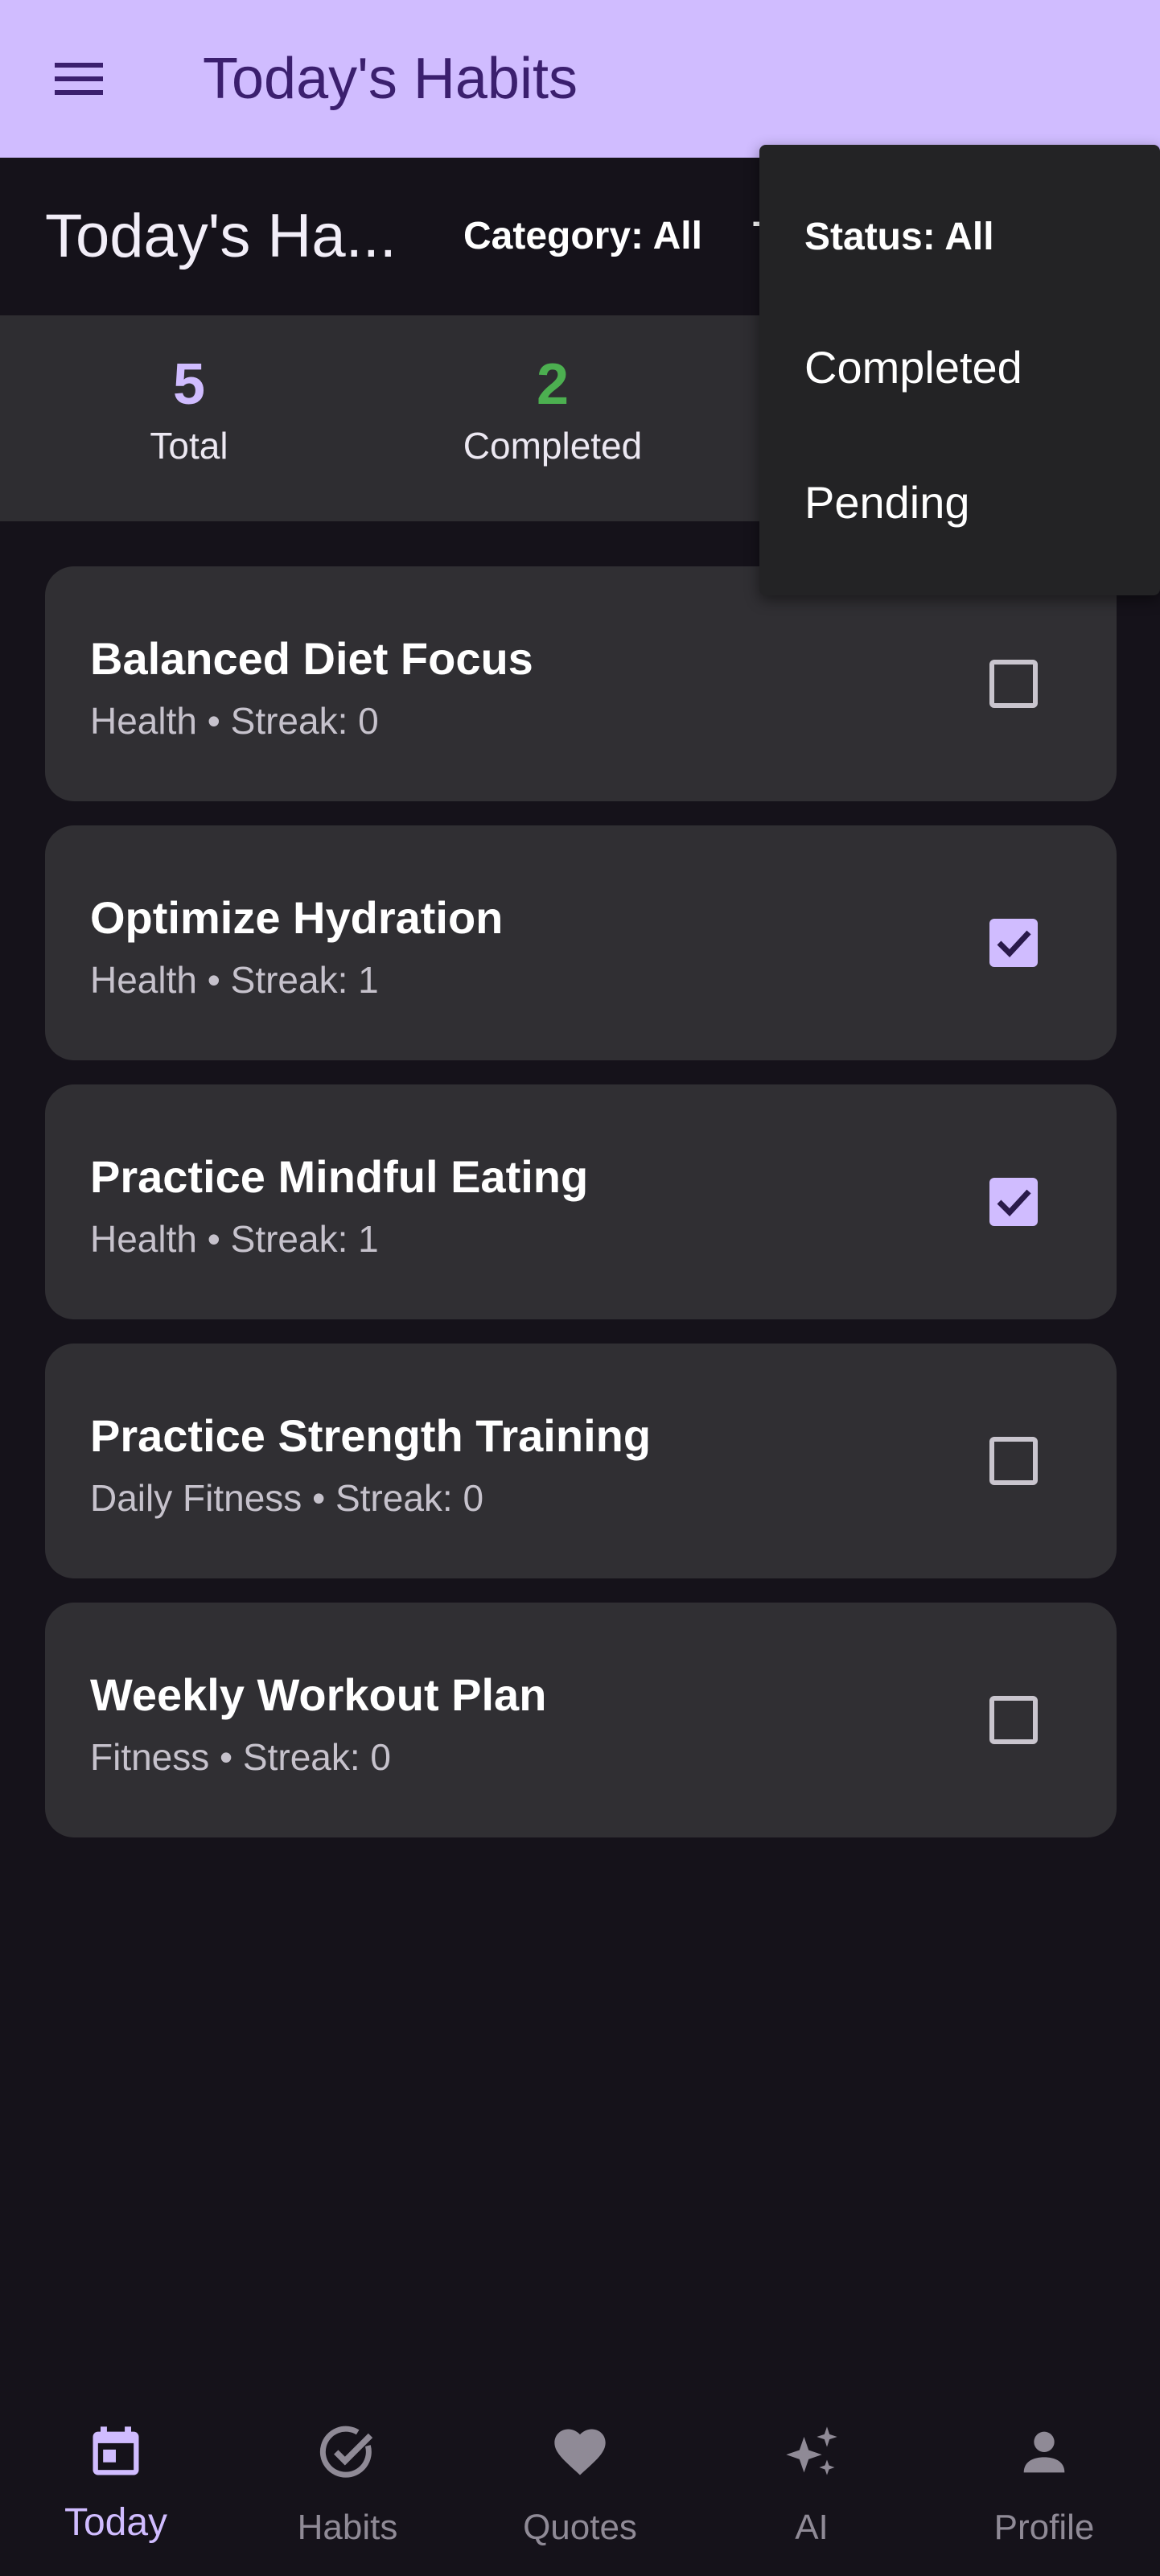 This screenshot has height=2576, width=1160. What do you see at coordinates (887, 503) in the screenshot?
I see `status-option-pending: Pending` at bounding box center [887, 503].